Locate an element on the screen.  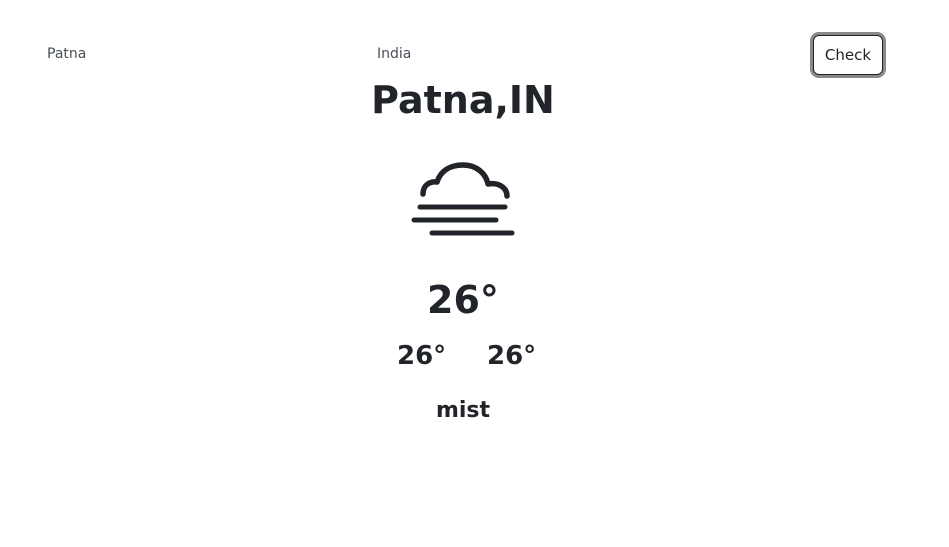
search-form: Check is located at coordinates (474, 56).